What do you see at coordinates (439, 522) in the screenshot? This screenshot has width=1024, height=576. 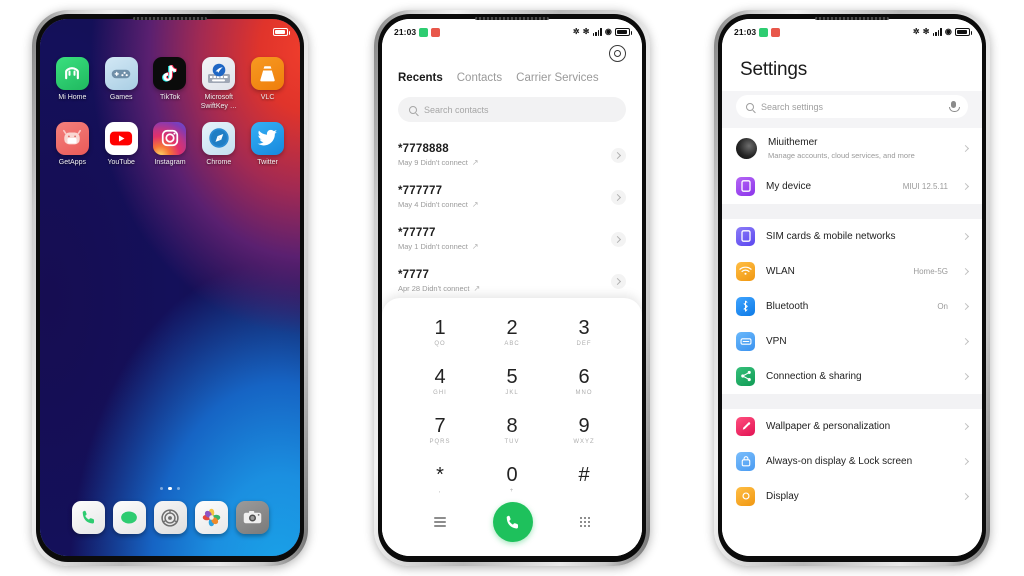 I see `hamburger-menu-icon` at bounding box center [439, 522].